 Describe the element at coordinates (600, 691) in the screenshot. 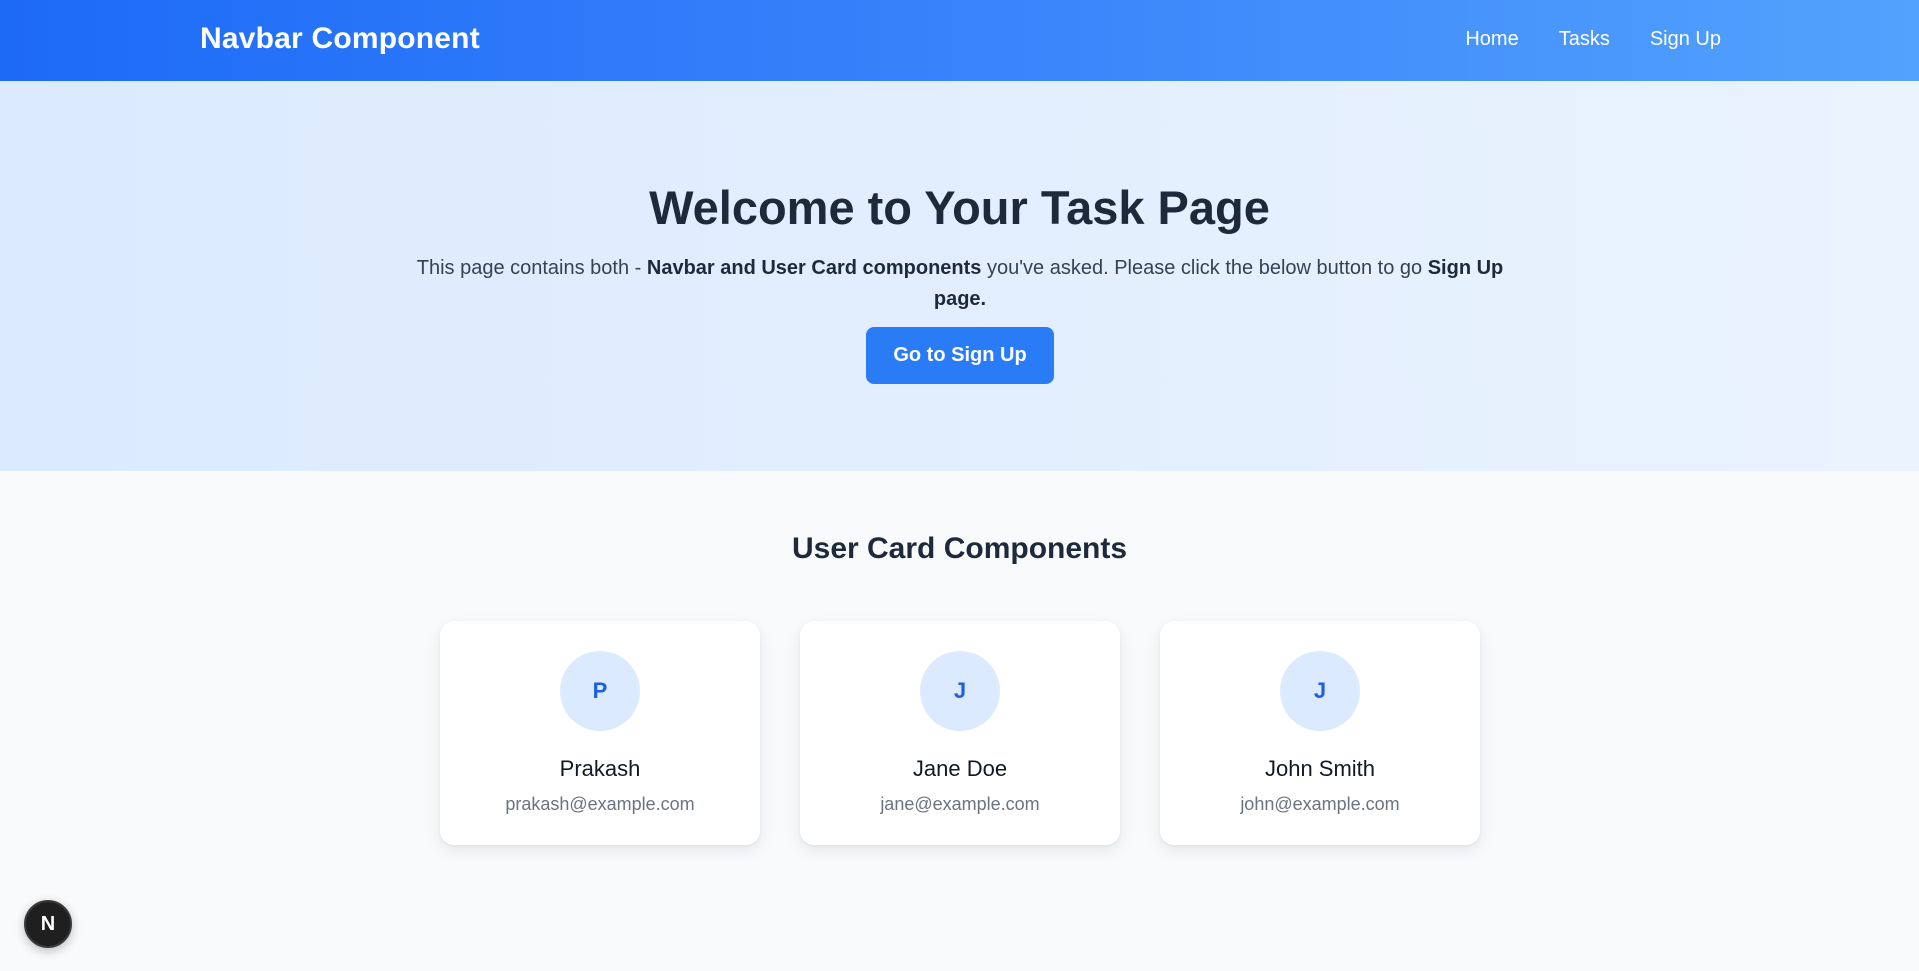

I see `avatar: P` at that location.